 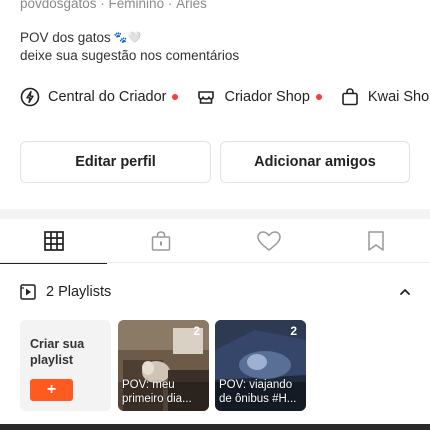 I want to click on link-kwai-shop: Kwai Sho, so click(x=384, y=97).